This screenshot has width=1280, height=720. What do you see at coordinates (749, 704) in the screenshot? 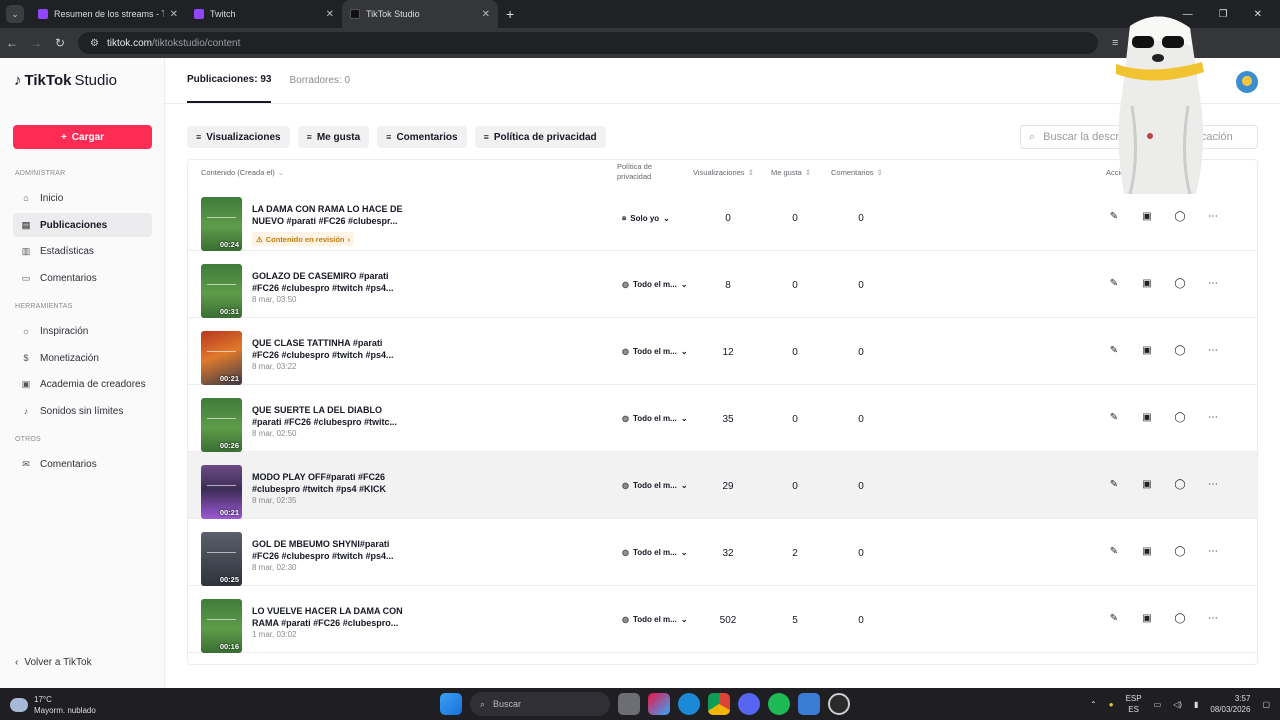
I see `discord-icon` at bounding box center [749, 704].